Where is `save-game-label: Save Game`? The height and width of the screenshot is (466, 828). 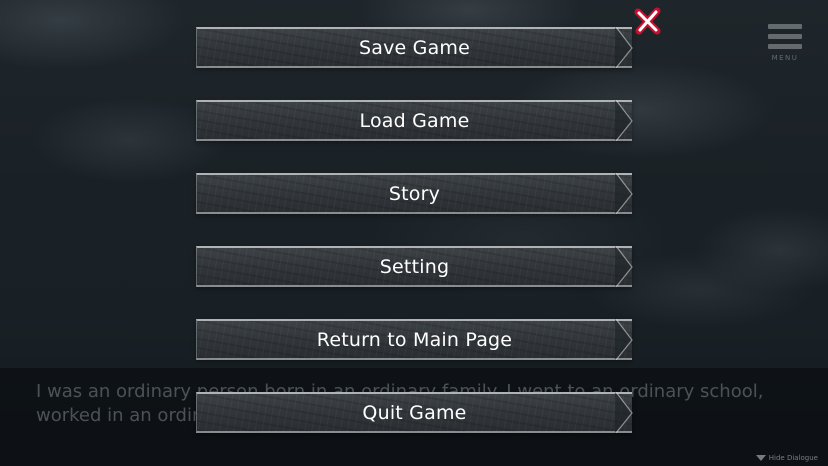
save-game-label: Save Game is located at coordinates (414, 47).